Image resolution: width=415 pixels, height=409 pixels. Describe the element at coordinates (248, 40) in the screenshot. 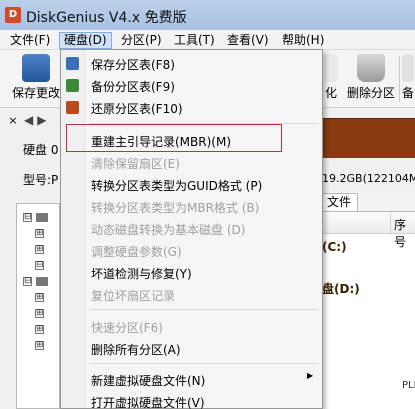

I see `menu-view: 查看(V)` at that location.